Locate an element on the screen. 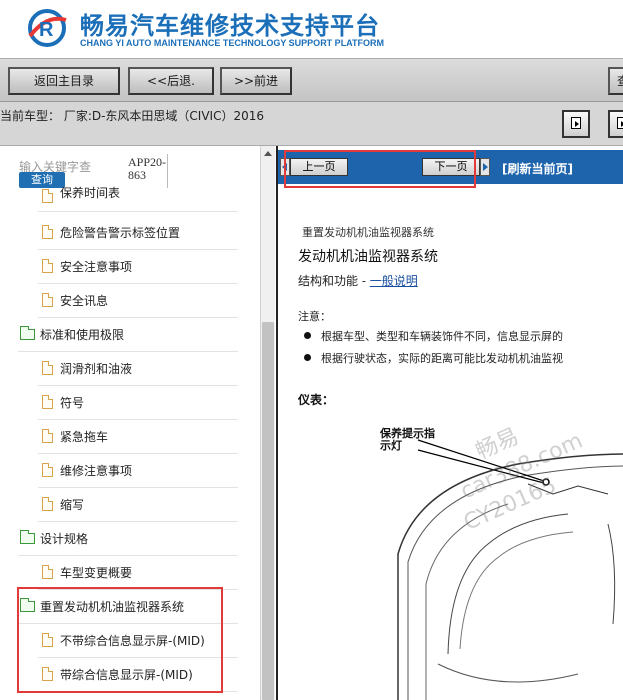  general-description-link: 一般说明 is located at coordinates (394, 281).